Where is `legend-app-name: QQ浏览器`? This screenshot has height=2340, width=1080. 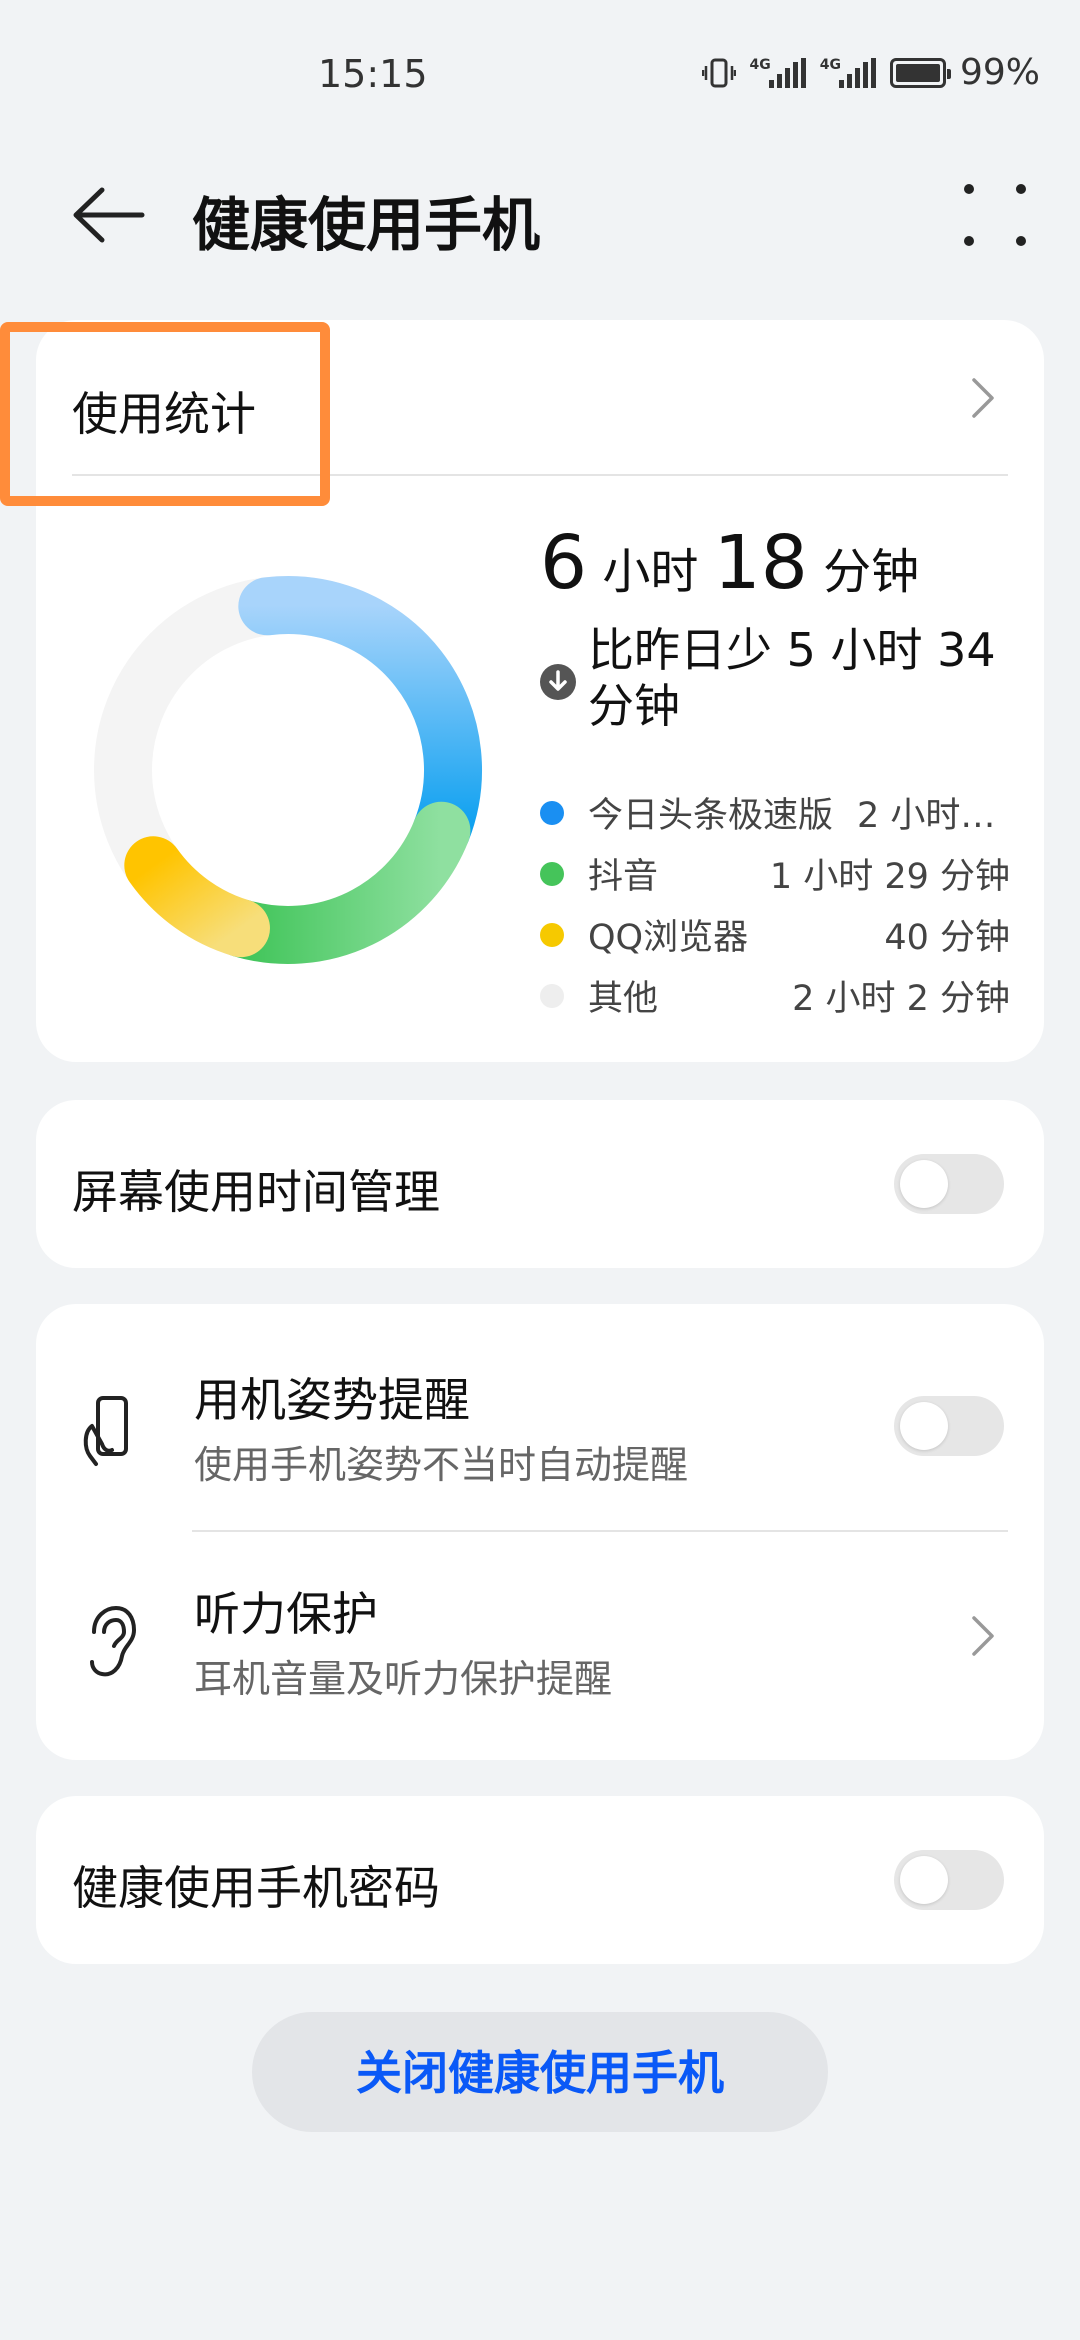
legend-app-name: QQ浏览器 is located at coordinates (668, 938).